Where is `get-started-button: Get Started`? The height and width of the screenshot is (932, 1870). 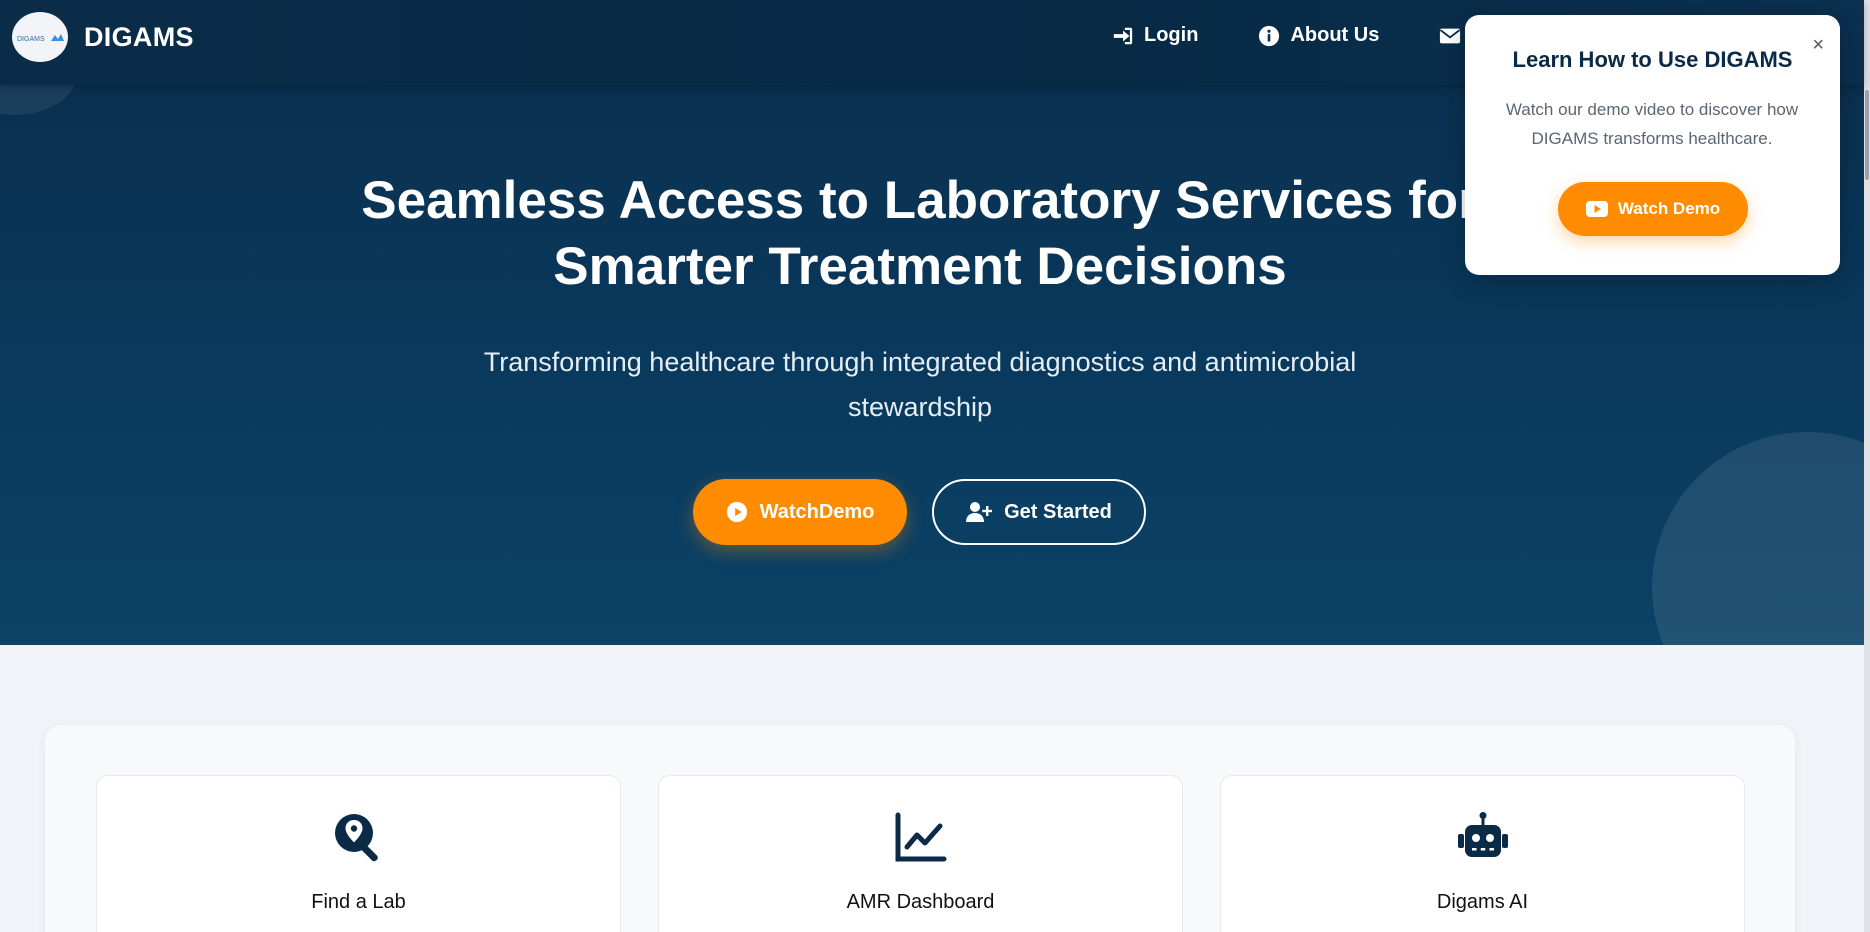
get-started-button: Get Started is located at coordinates (1039, 512).